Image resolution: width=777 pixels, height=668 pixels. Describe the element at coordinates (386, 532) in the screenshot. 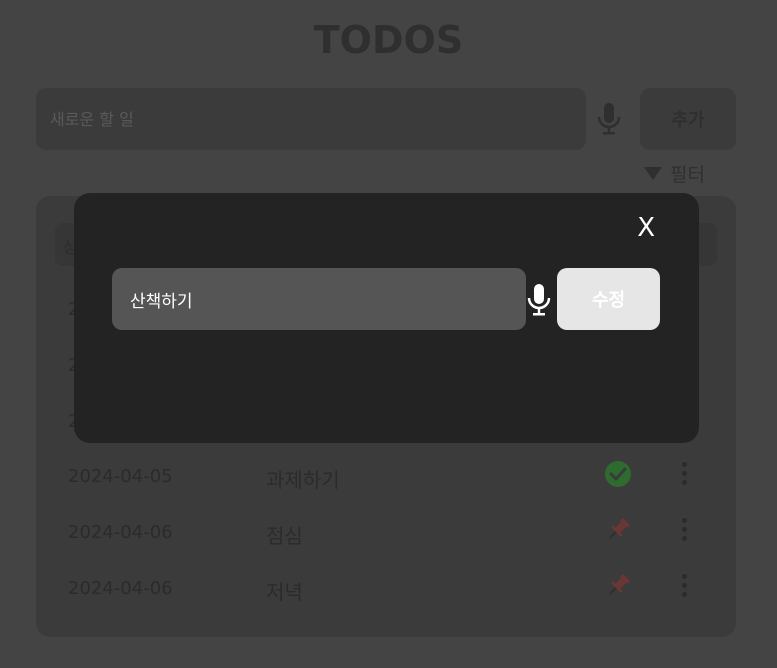

I see `list-item: 2024-04-06 점심` at that location.